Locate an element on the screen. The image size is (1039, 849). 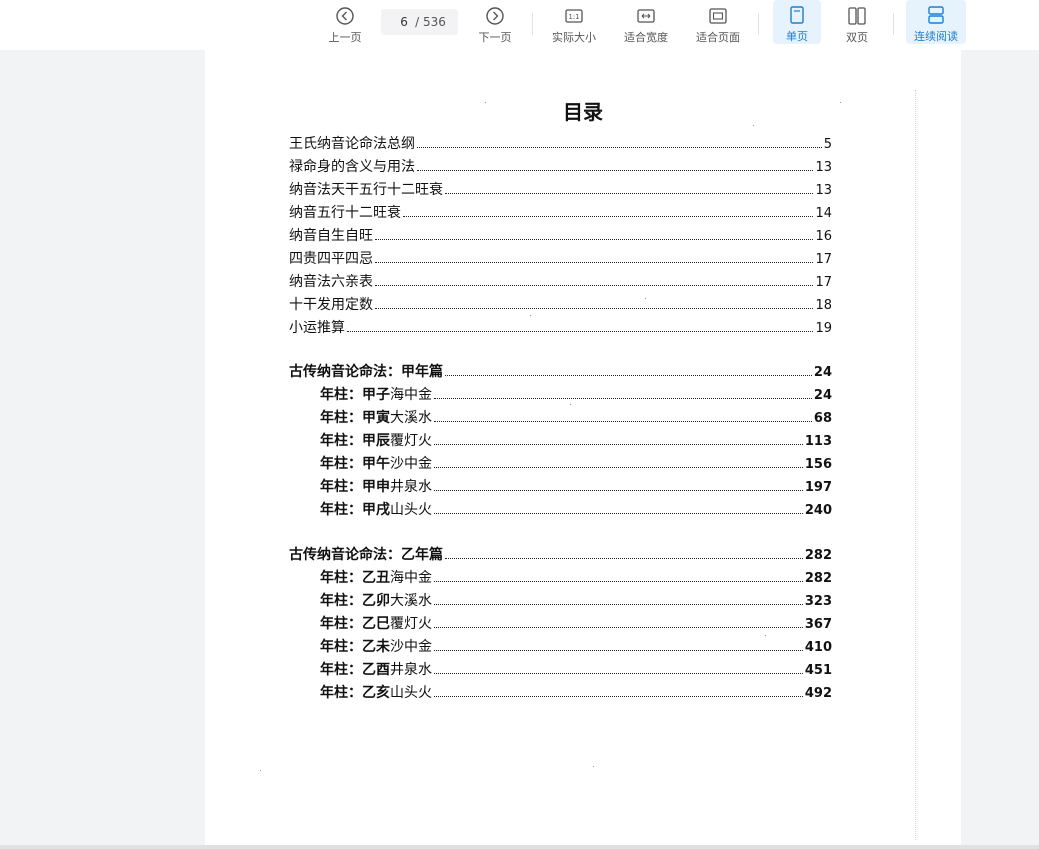
actual-size-button: 1:1 实际大小 is located at coordinates (574, 25).